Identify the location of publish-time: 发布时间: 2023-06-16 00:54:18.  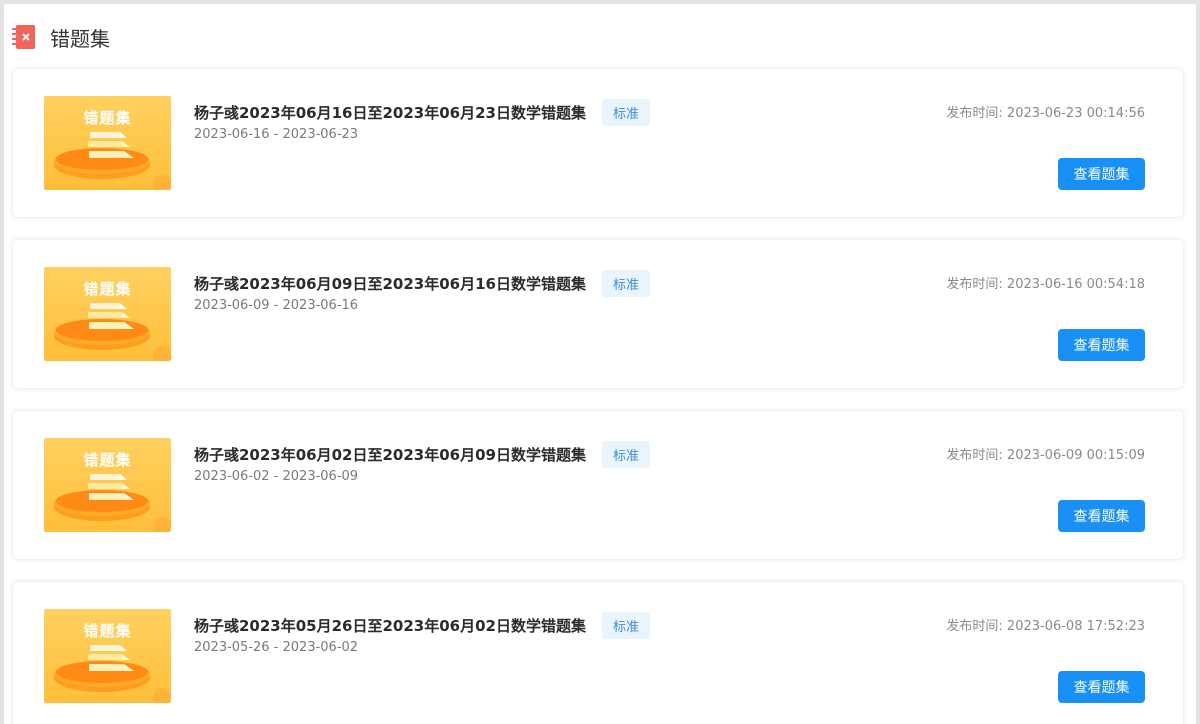
(1045, 282).